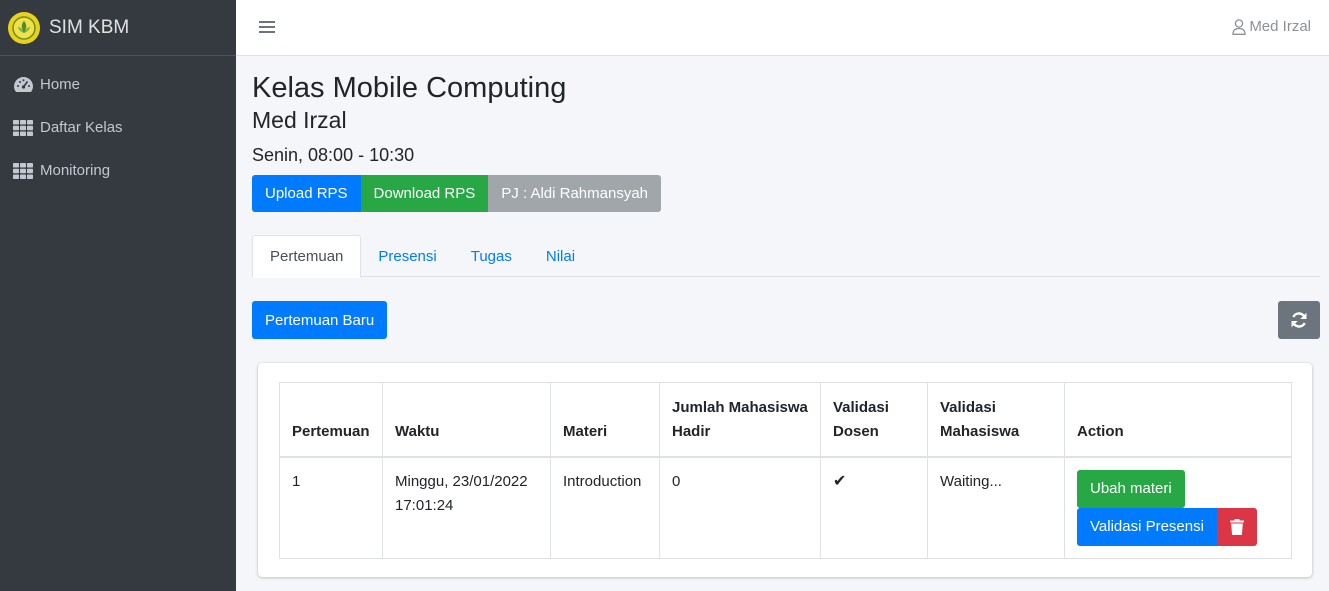 Image resolution: width=1329 pixels, height=591 pixels. Describe the element at coordinates (740, 507) in the screenshot. I see `cell-hadir: 0` at that location.